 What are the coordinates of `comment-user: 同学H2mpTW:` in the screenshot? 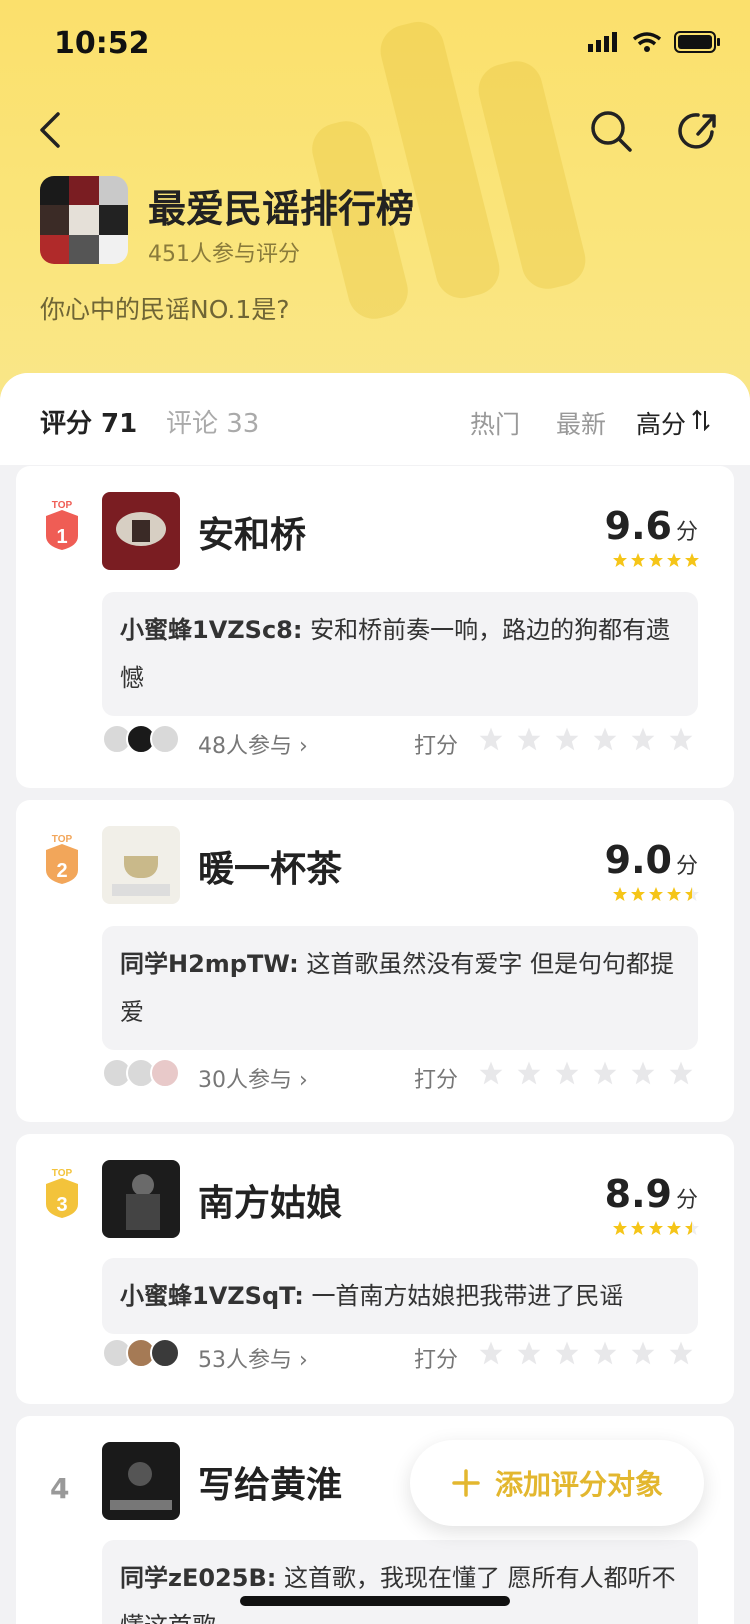 It's located at (209, 964).